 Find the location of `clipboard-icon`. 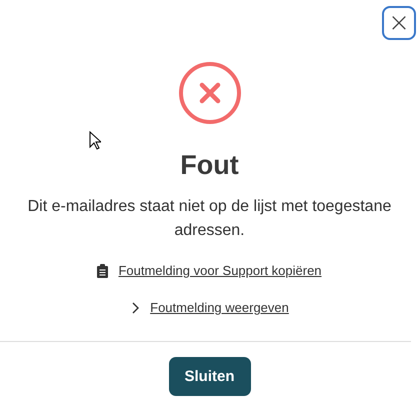

clipboard-icon is located at coordinates (102, 271).